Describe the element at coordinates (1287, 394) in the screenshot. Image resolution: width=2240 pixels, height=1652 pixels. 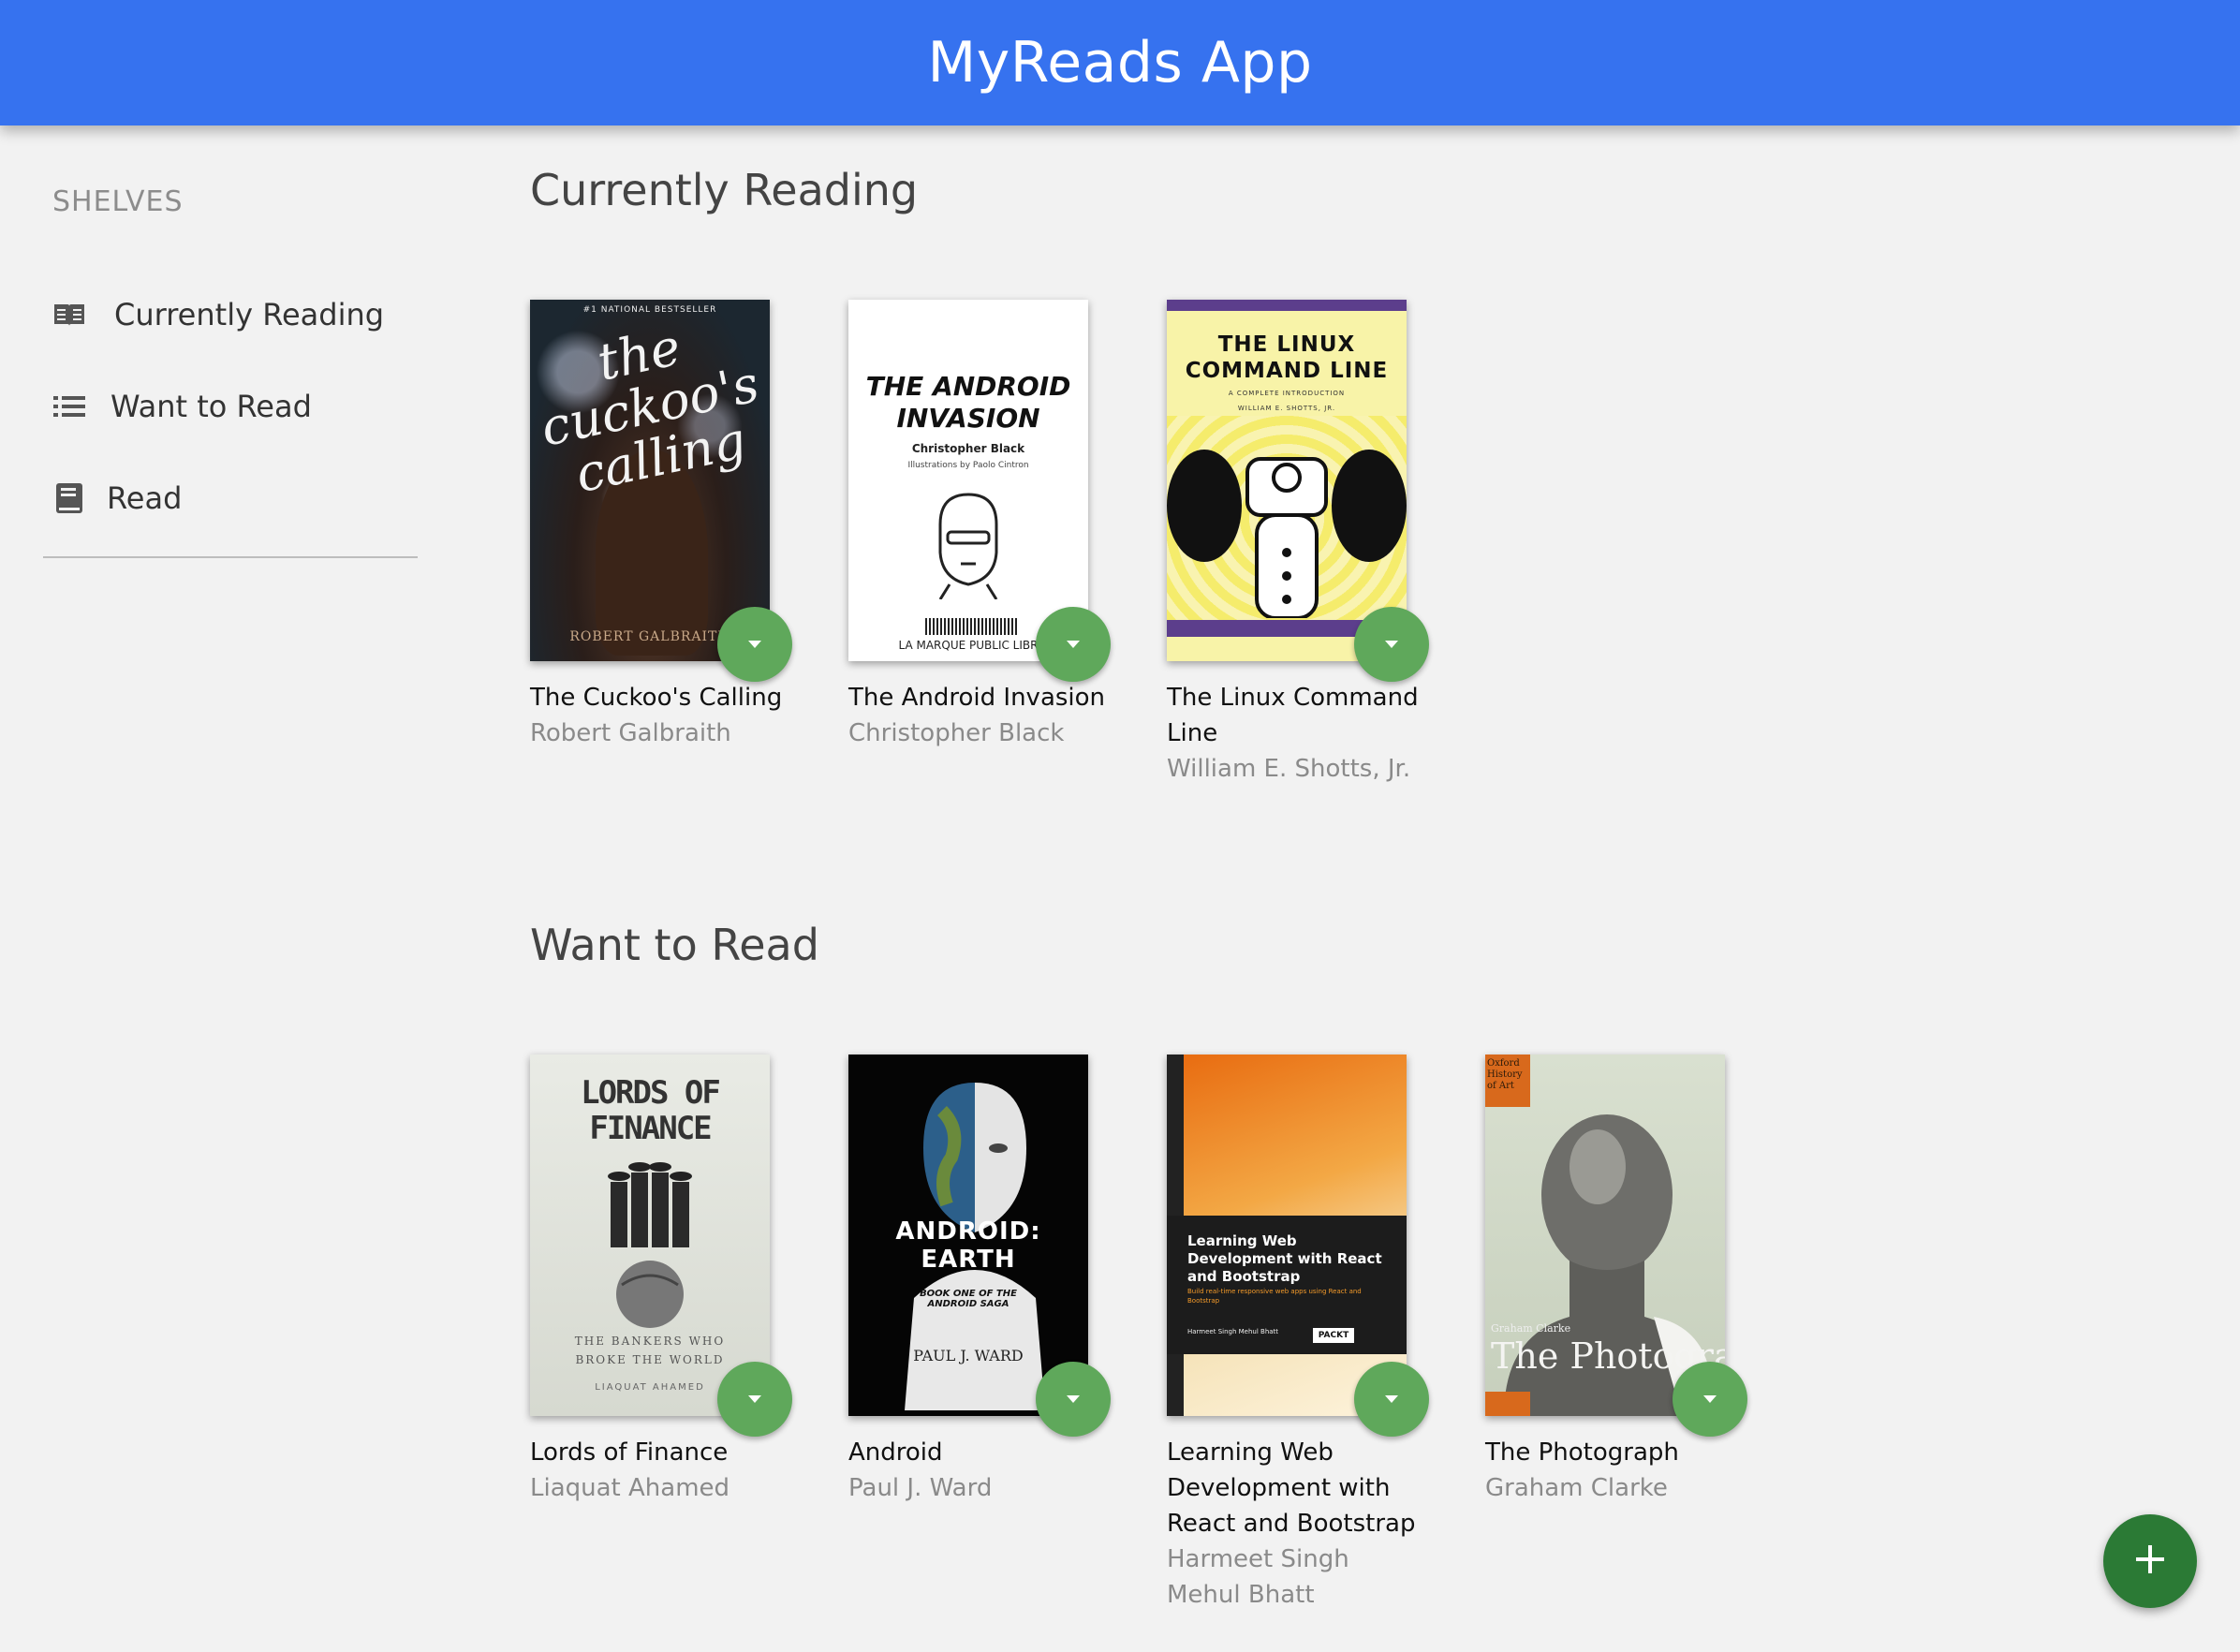
I see `cover-sub-text: A COMPLETE INTRODUCTION` at that location.